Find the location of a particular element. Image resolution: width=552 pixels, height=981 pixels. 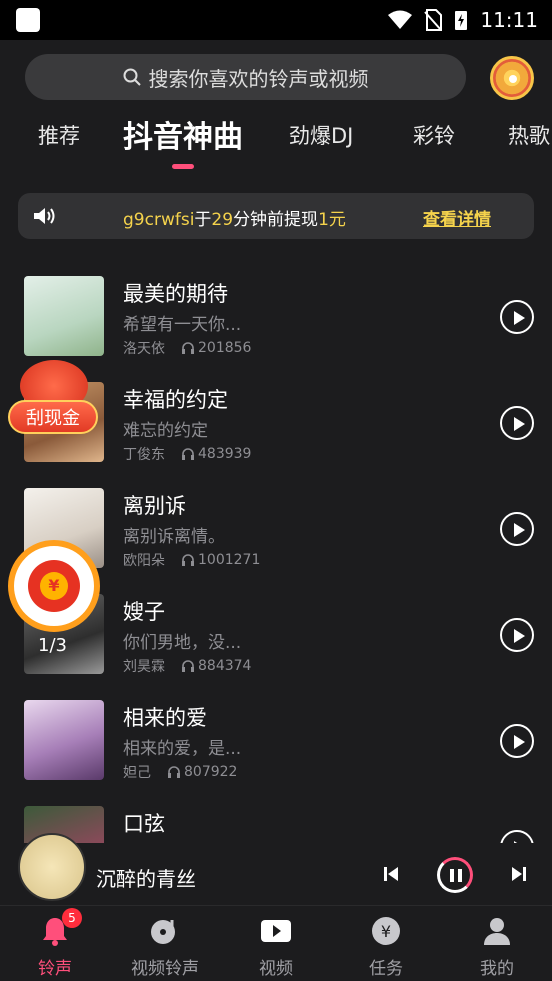

song-title: 幸福的约定 is located at coordinates (175, 400).